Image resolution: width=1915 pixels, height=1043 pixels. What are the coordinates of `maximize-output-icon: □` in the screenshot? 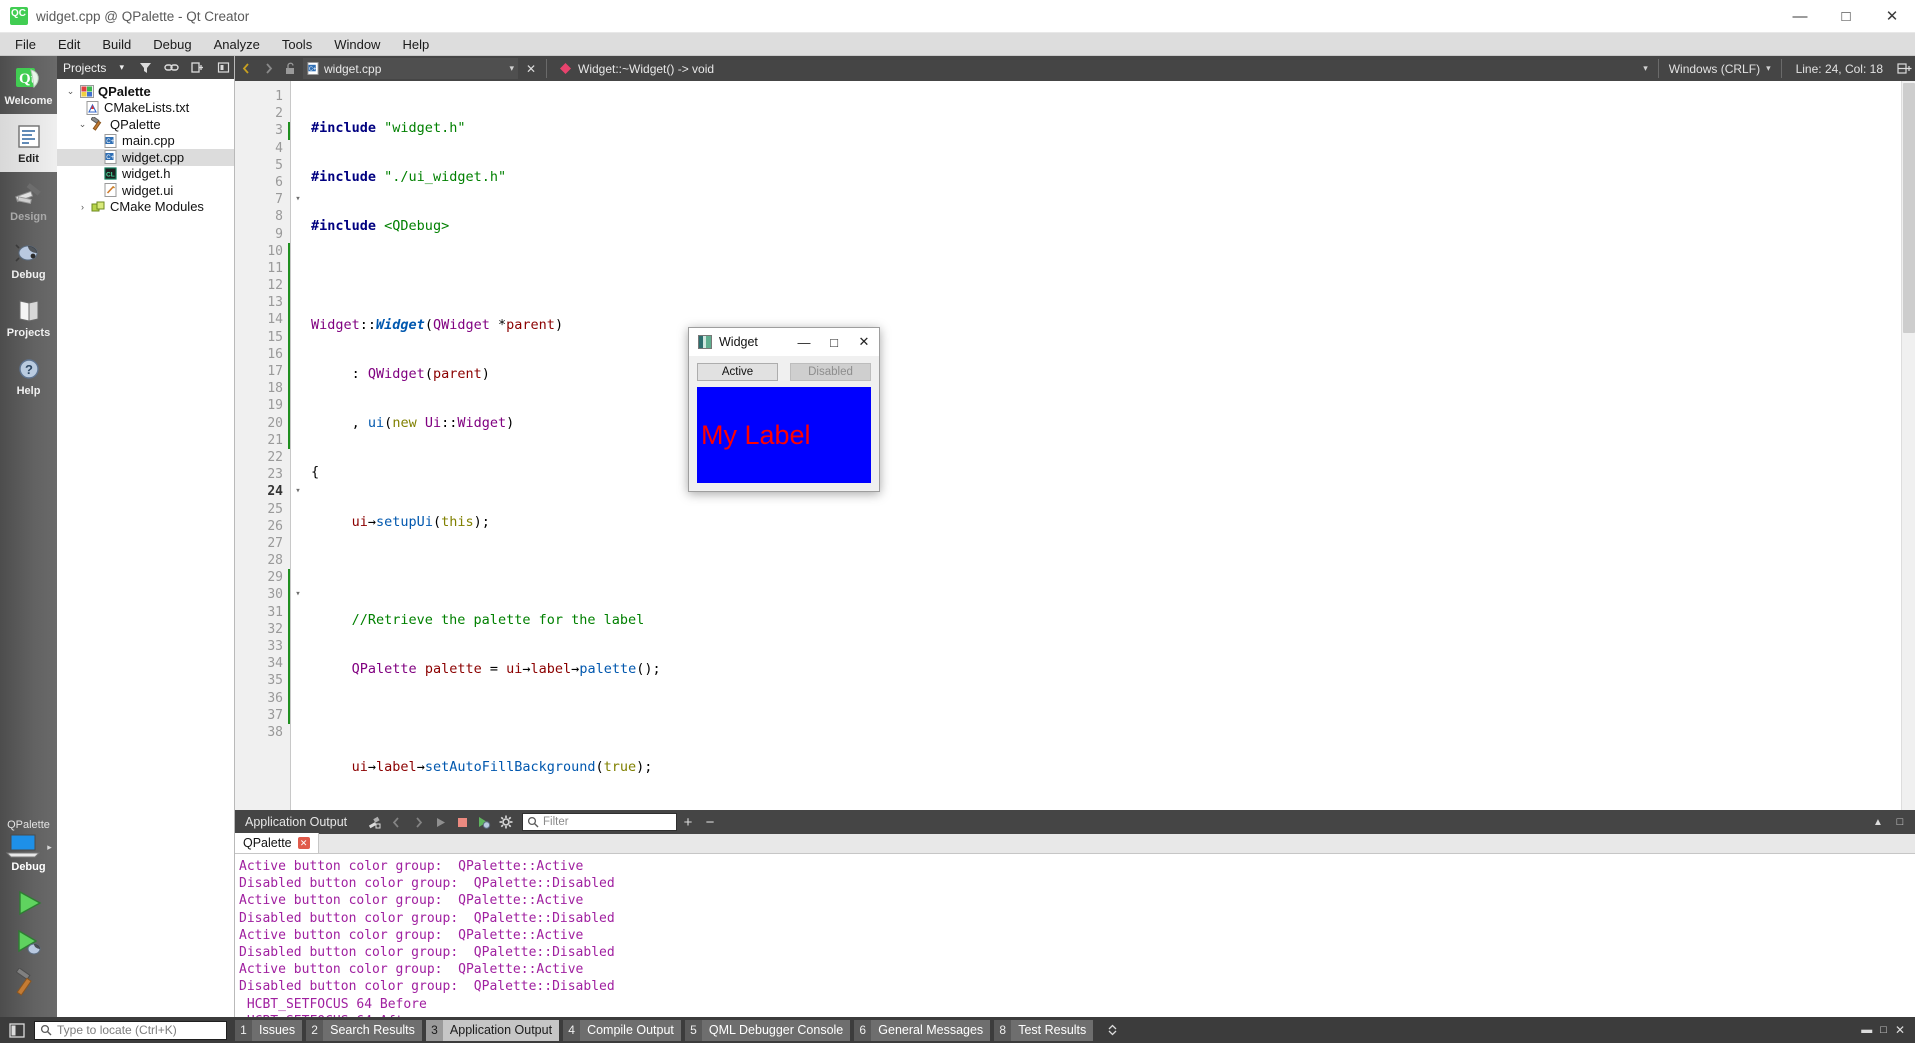 It's located at (1883, 1030).